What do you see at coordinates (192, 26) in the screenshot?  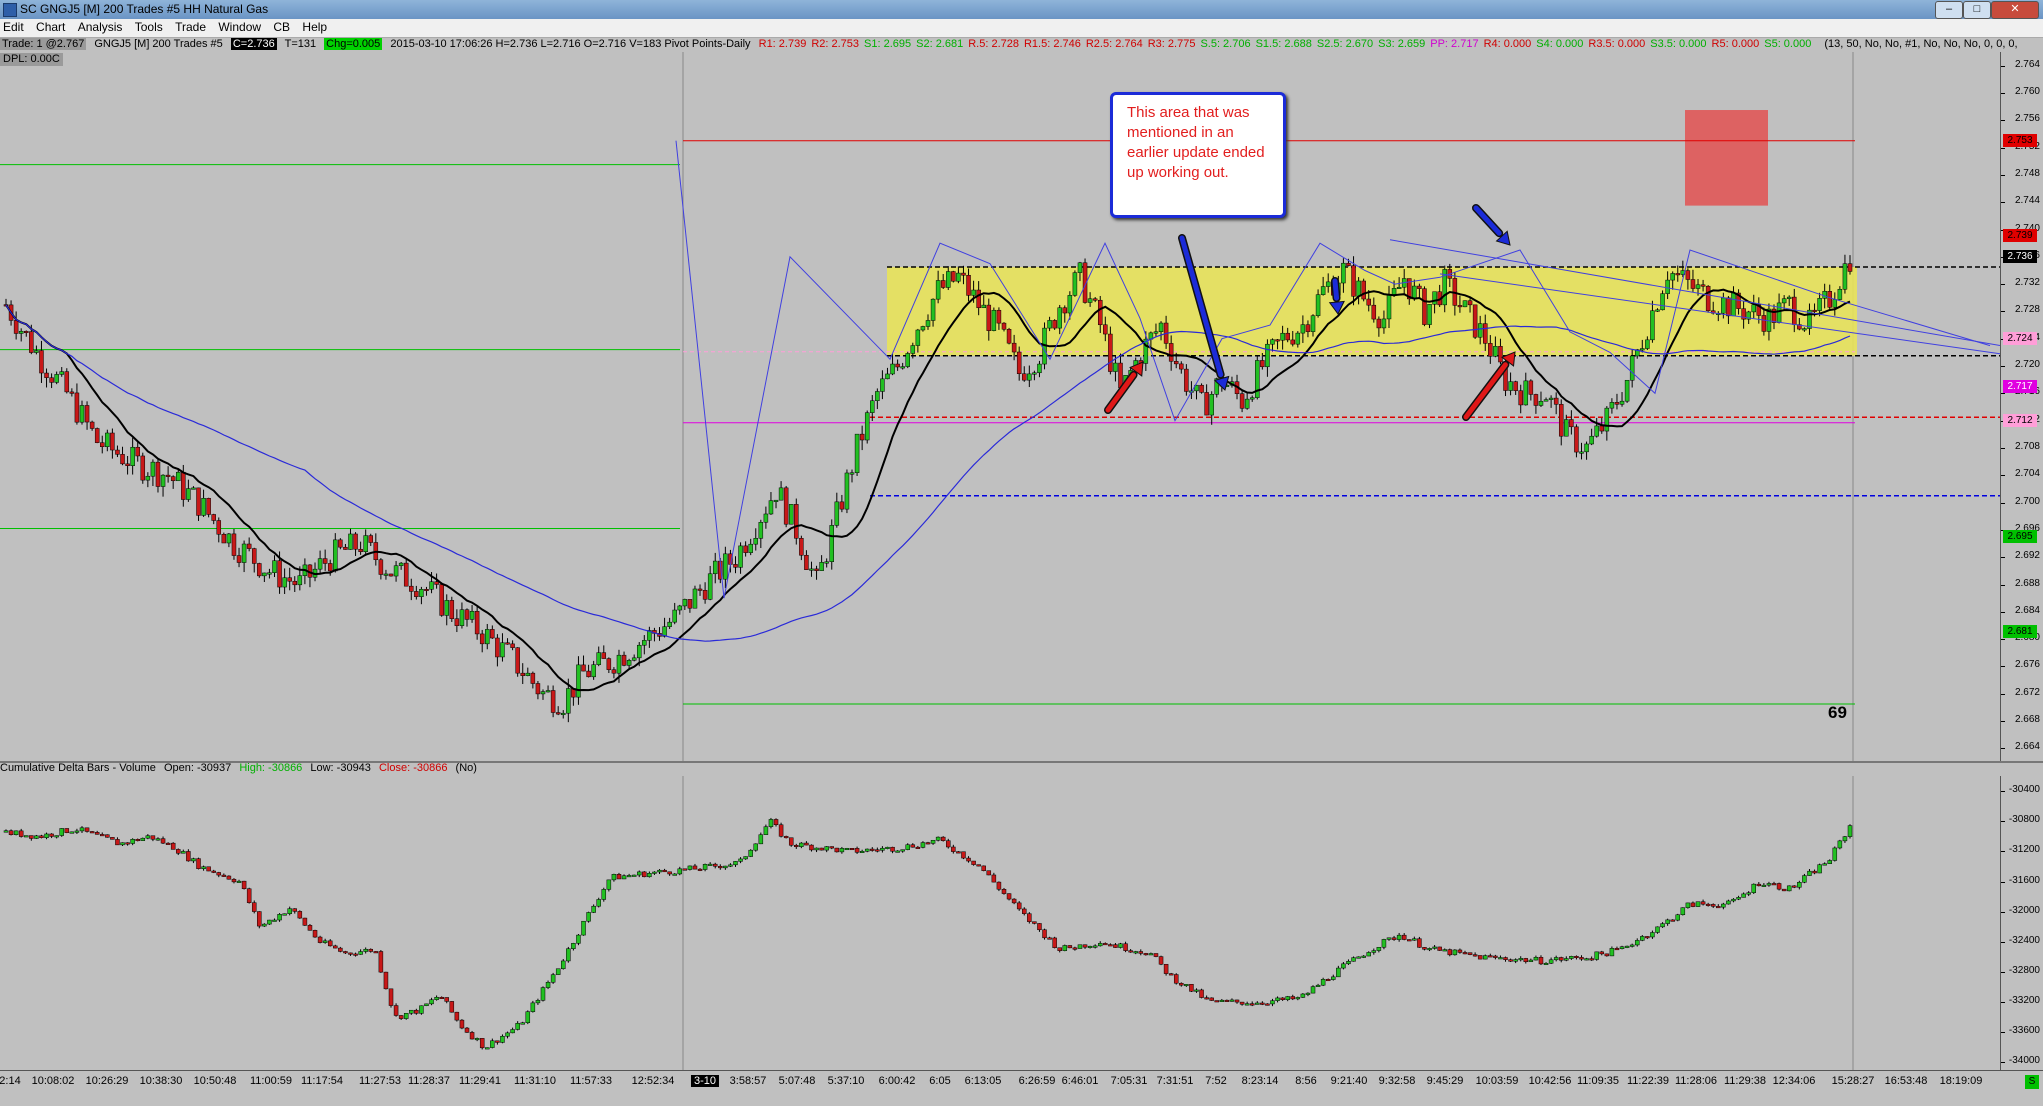 I see `menu-trade: Trade` at bounding box center [192, 26].